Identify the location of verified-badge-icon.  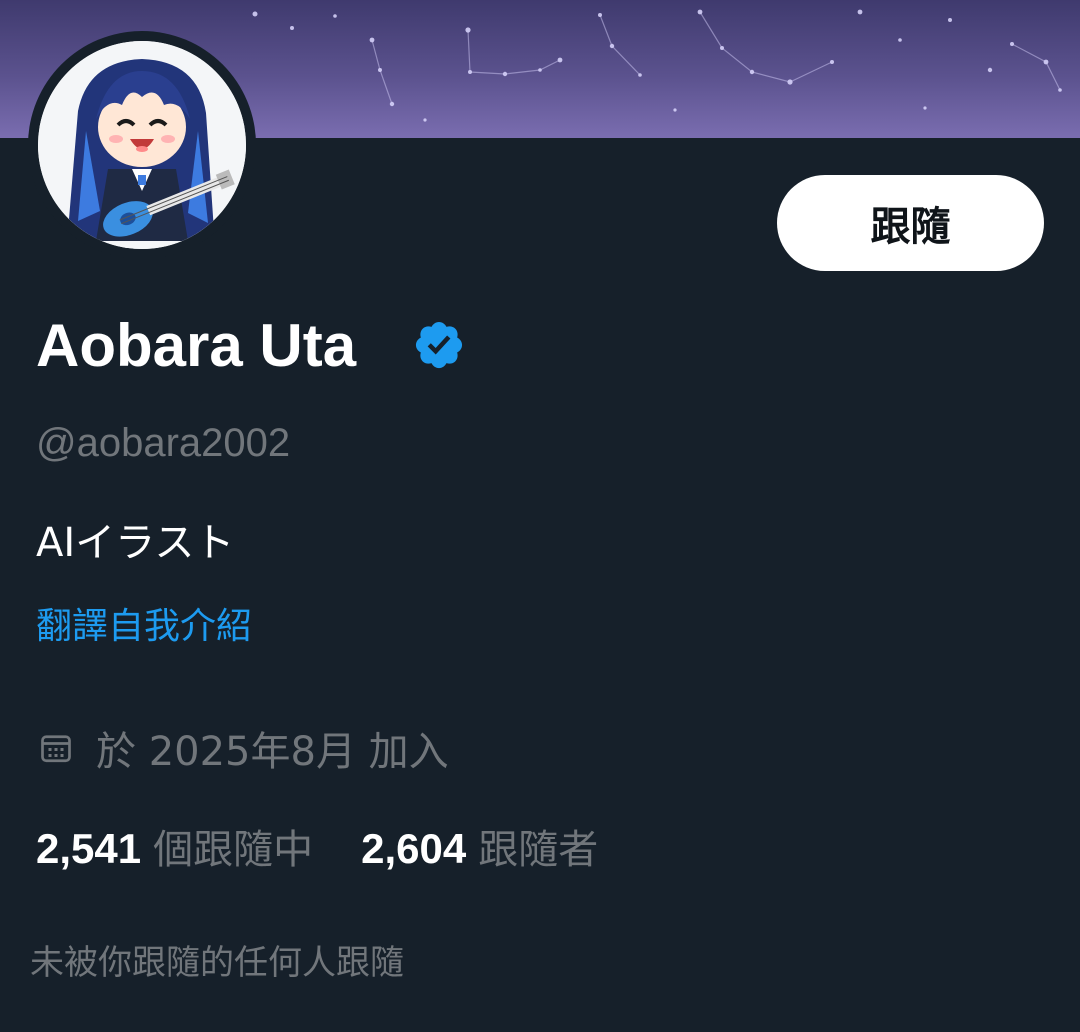
(439, 345).